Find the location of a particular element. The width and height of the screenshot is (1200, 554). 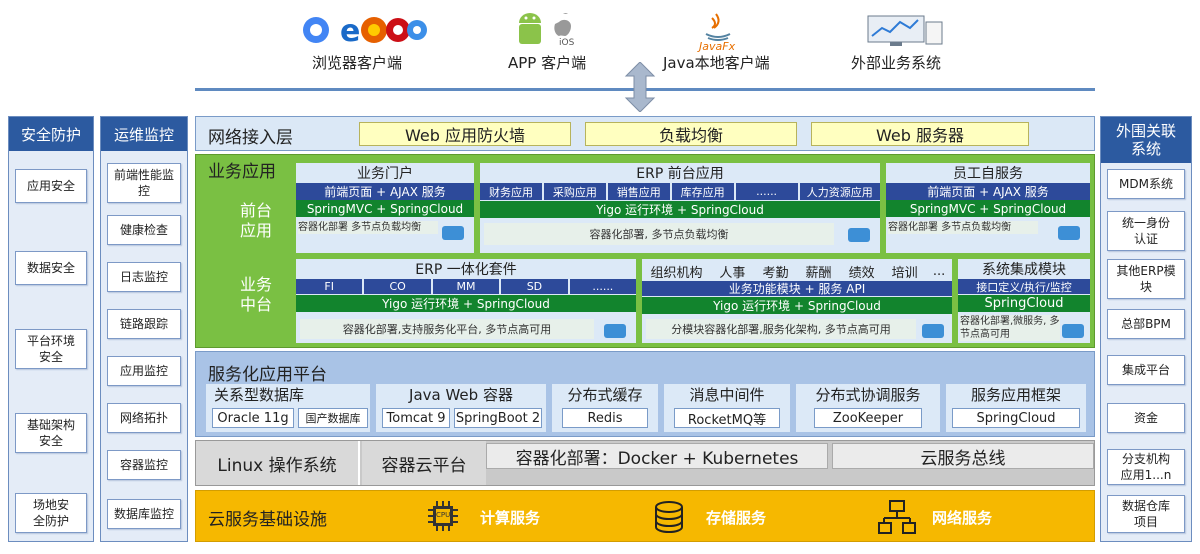

external-item-bpm: 总部BPM is located at coordinates (1146, 324).